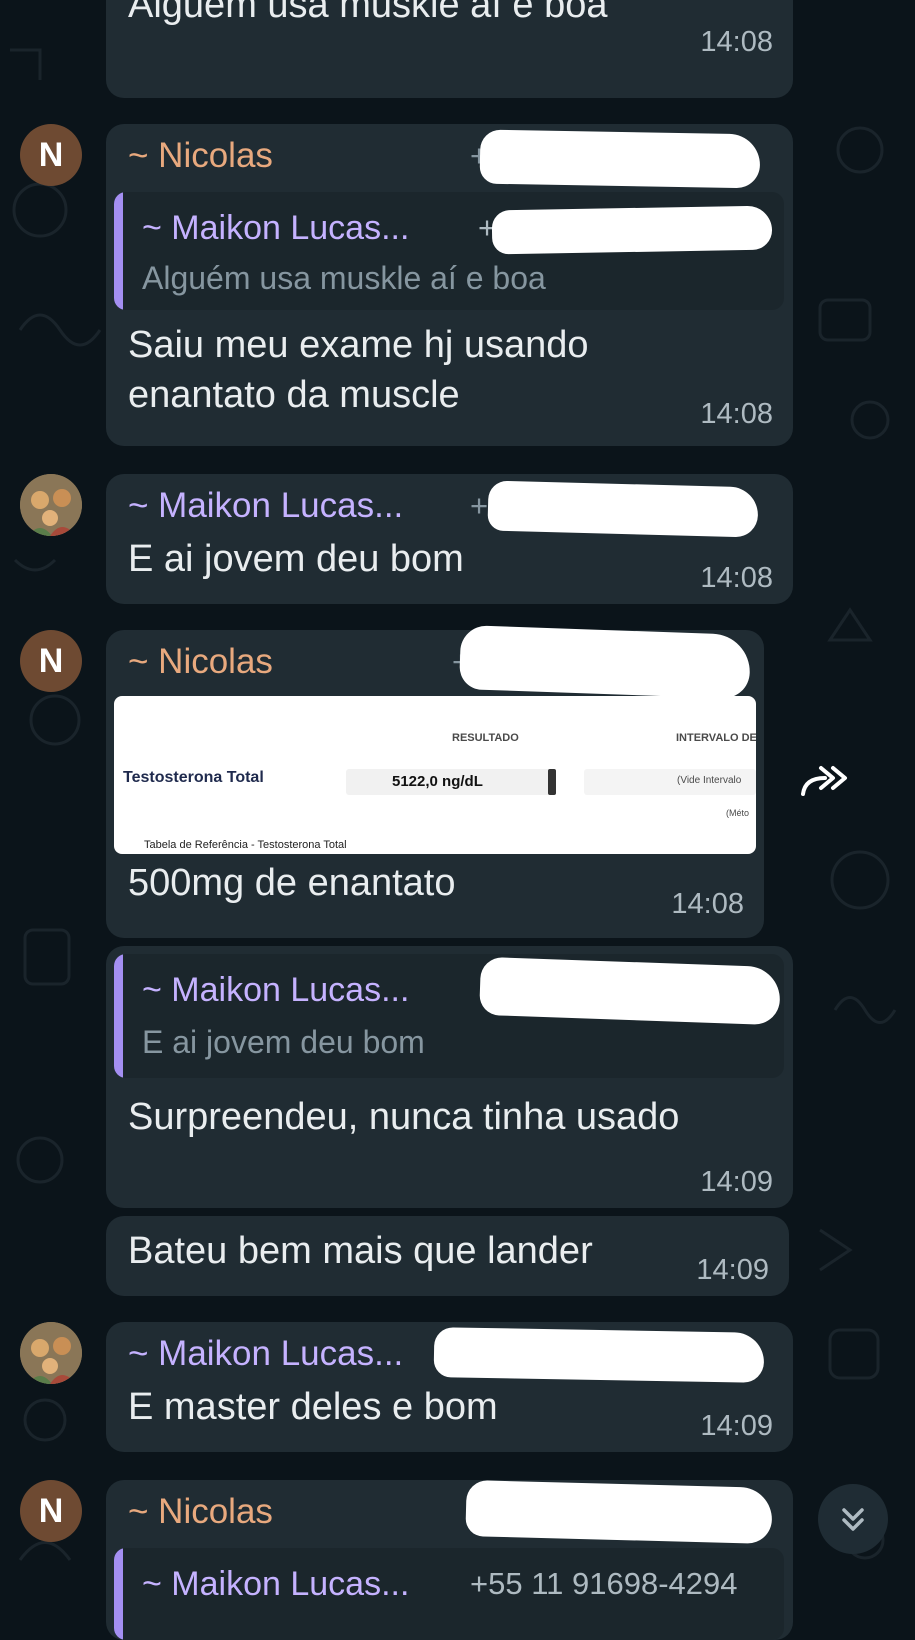 The height and width of the screenshot is (1640, 915). What do you see at coordinates (479, 505) in the screenshot?
I see `sender-phone: +` at bounding box center [479, 505].